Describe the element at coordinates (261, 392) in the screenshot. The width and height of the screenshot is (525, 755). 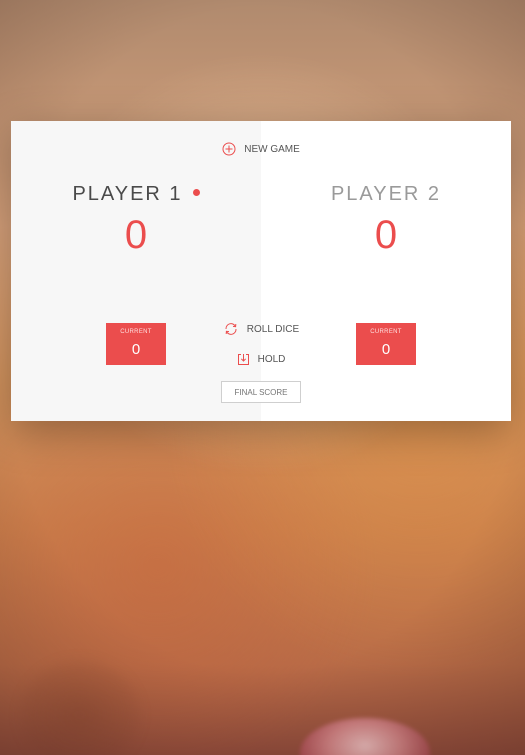
I see `final-score-input` at that location.